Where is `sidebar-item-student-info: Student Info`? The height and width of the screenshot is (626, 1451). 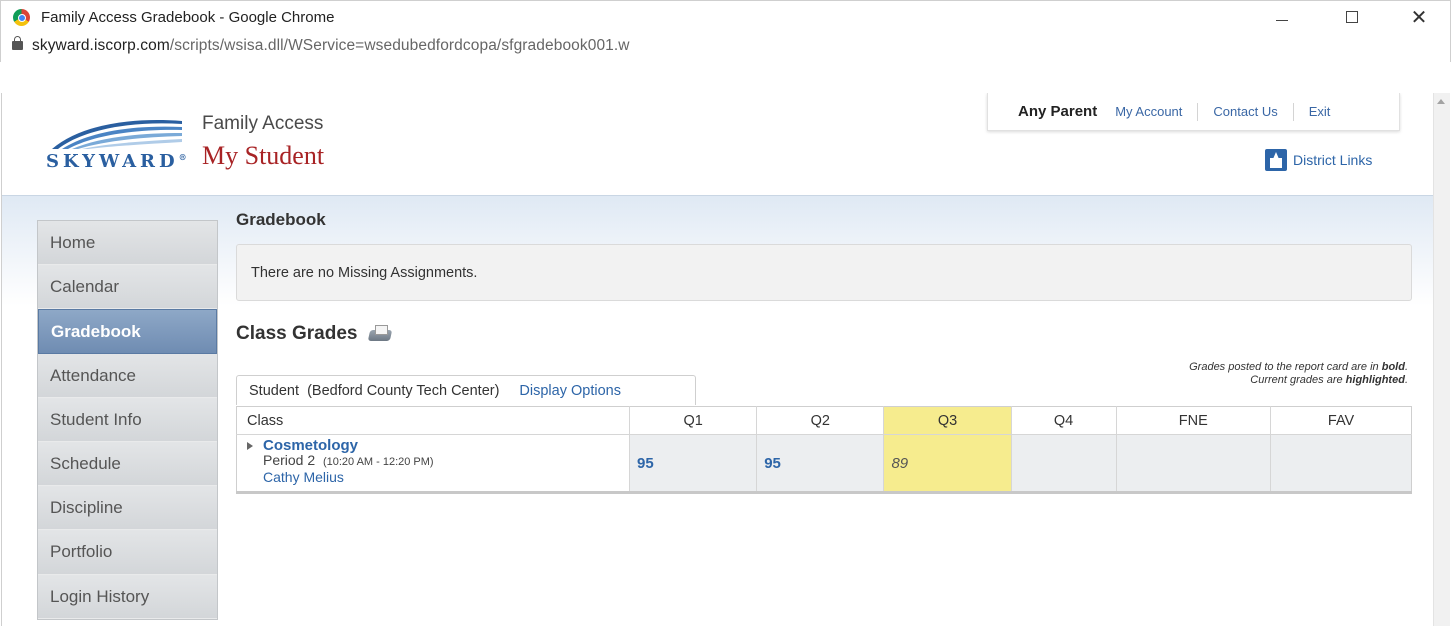 sidebar-item-student-info: Student Info is located at coordinates (127, 419).